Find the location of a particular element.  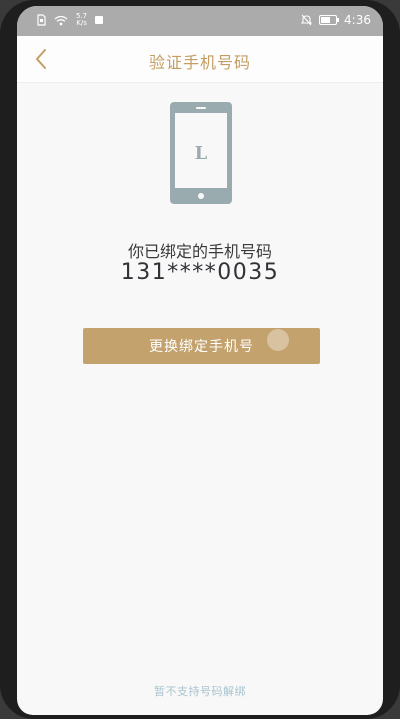

nav-bar: 验证手机号码 is located at coordinates (200, 59).